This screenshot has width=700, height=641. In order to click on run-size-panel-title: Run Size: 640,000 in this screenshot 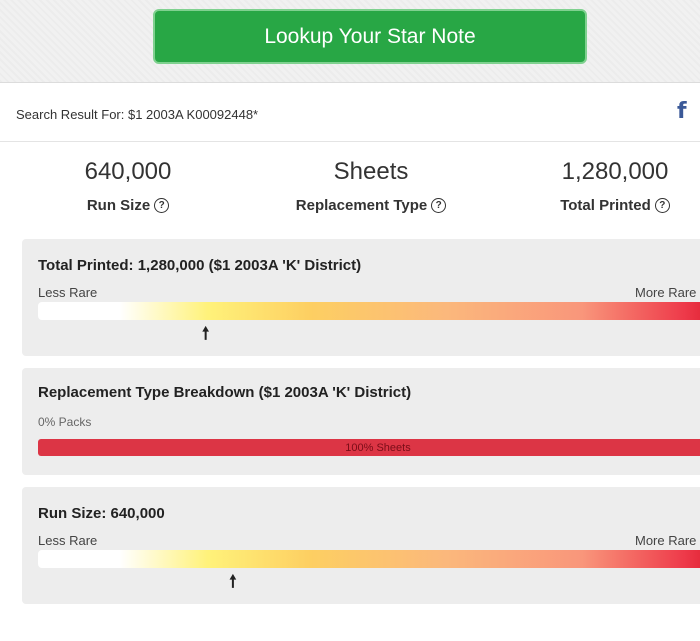, I will do `click(101, 513)`.